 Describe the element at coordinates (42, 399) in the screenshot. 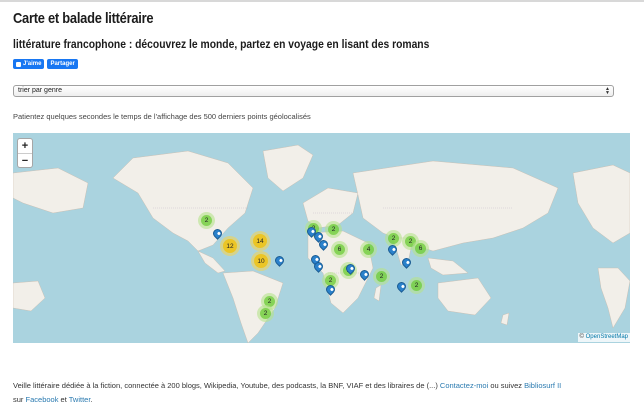

I see `facebook-link: Facebook` at that location.